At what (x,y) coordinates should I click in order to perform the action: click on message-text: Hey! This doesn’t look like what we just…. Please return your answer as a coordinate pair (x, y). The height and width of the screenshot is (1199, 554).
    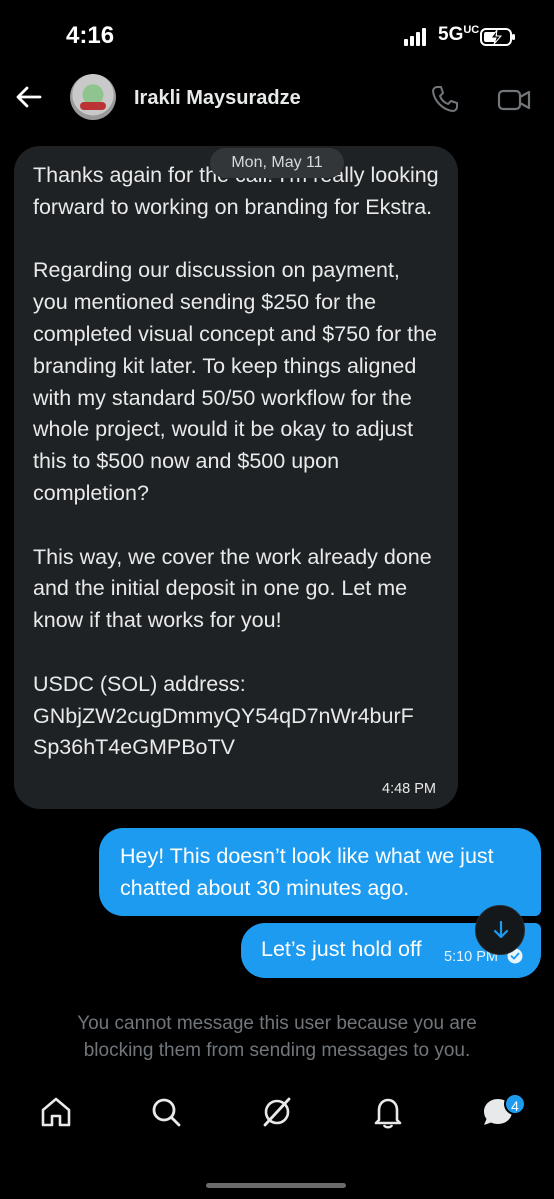
    Looking at the image, I should click on (307, 872).